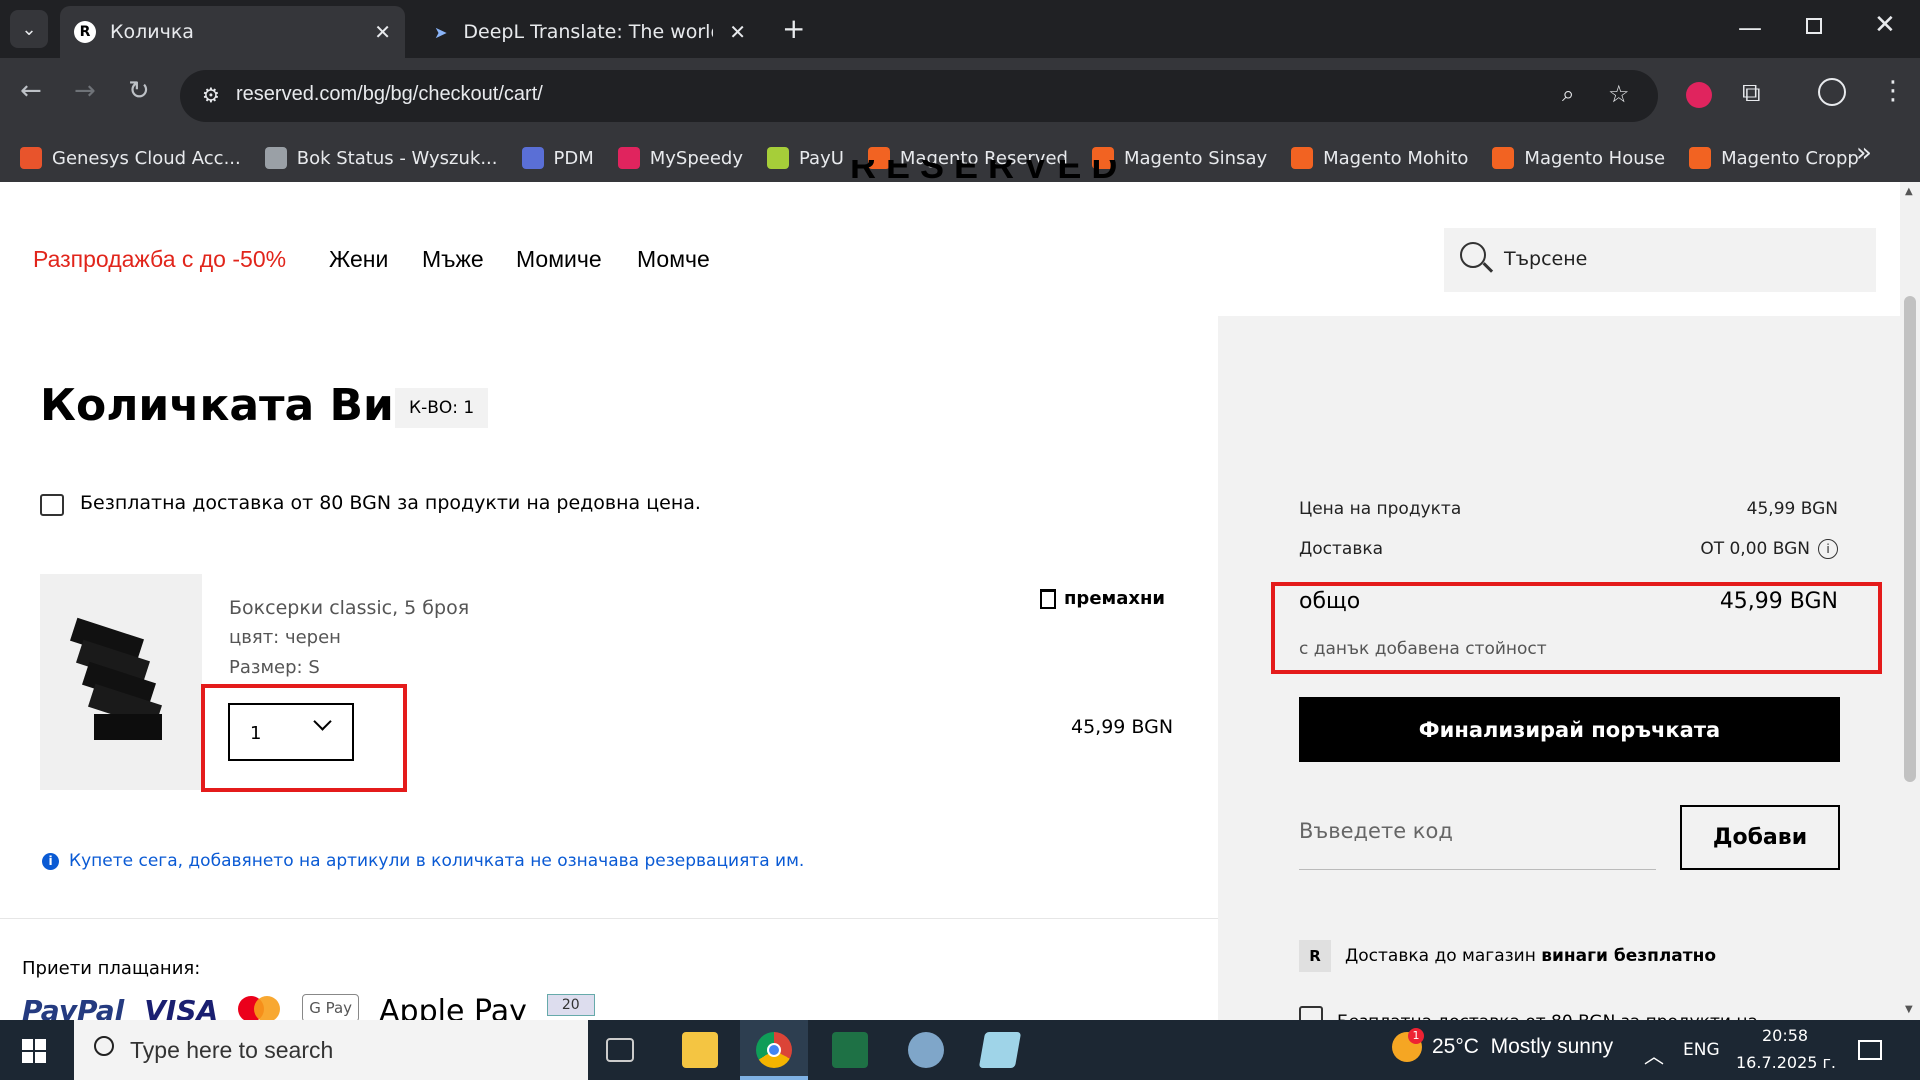 Image resolution: width=1920 pixels, height=1080 pixels. I want to click on payment-logos: PayPal VISA G Pay Apple Pay 20, so click(308, 1007).